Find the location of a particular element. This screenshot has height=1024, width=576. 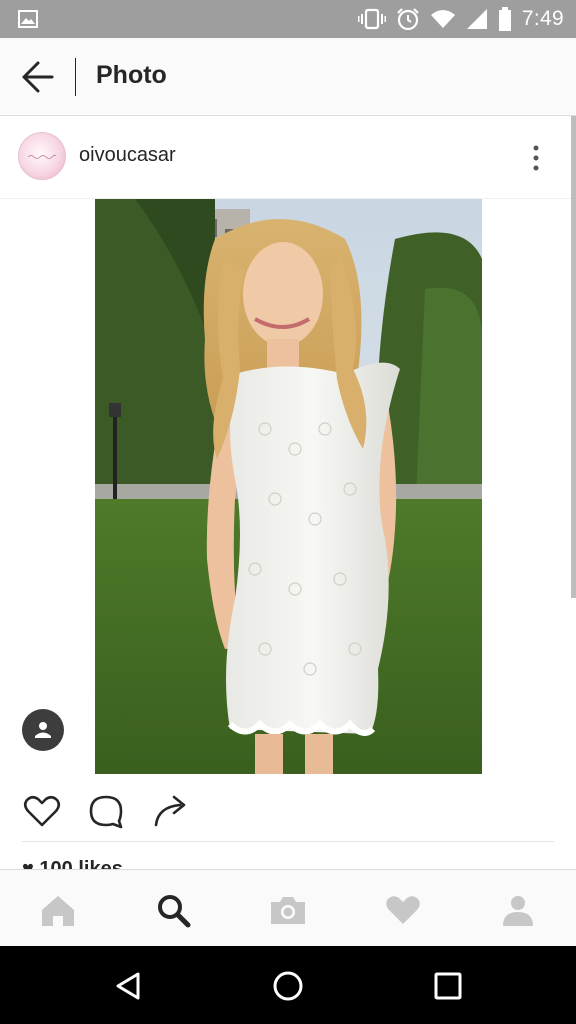

signal-icon is located at coordinates (477, 19).